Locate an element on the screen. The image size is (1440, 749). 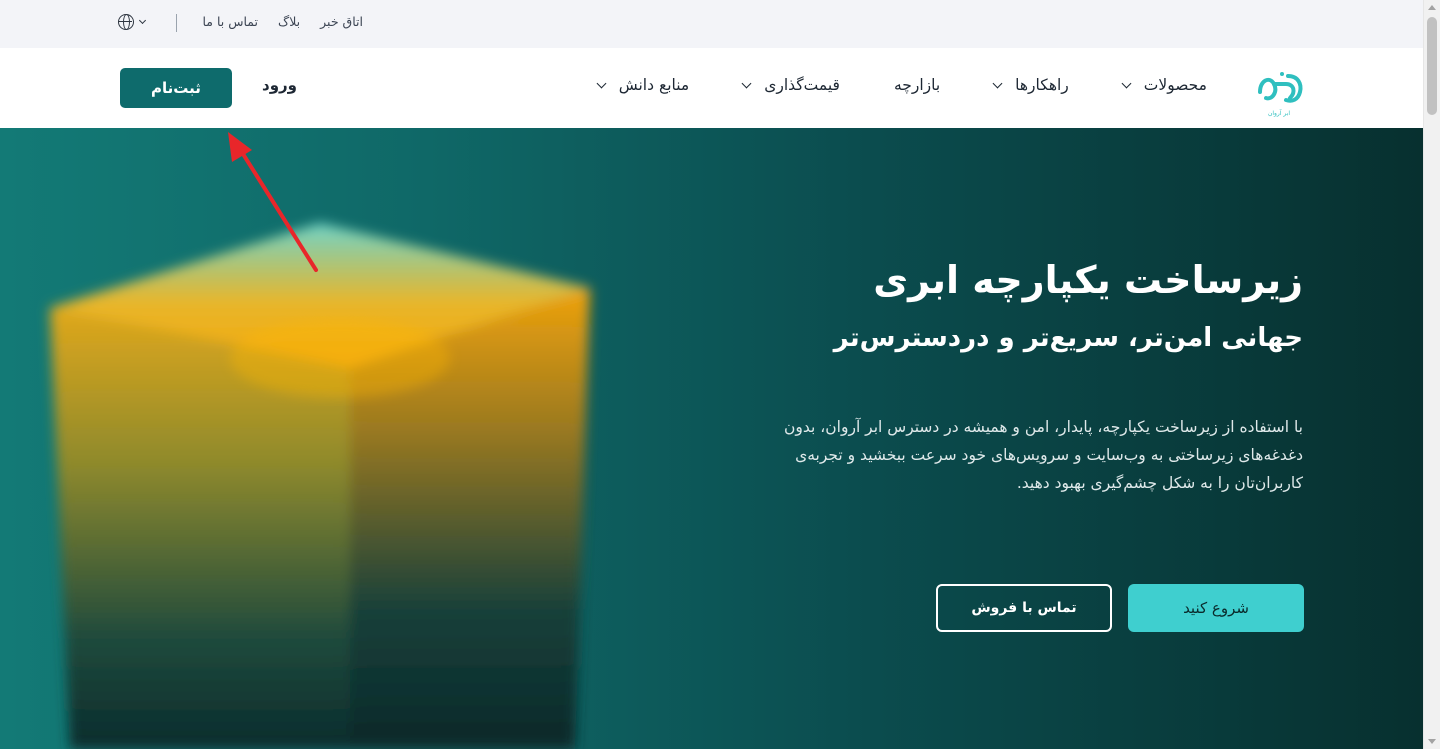
utility-link-contact: تماس با ما is located at coordinates (231, 21).